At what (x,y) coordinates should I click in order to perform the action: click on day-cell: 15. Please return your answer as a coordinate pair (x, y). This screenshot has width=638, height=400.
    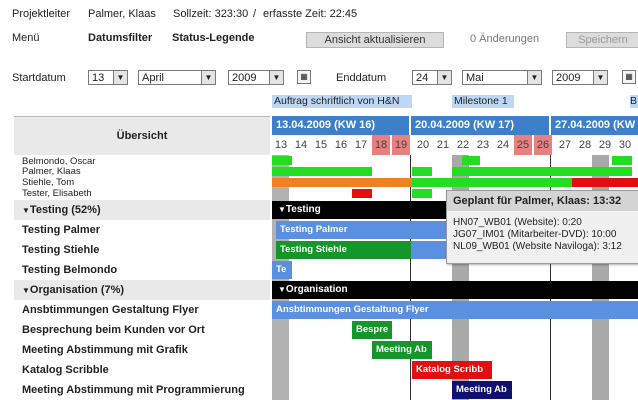
    Looking at the image, I should click on (321, 145).